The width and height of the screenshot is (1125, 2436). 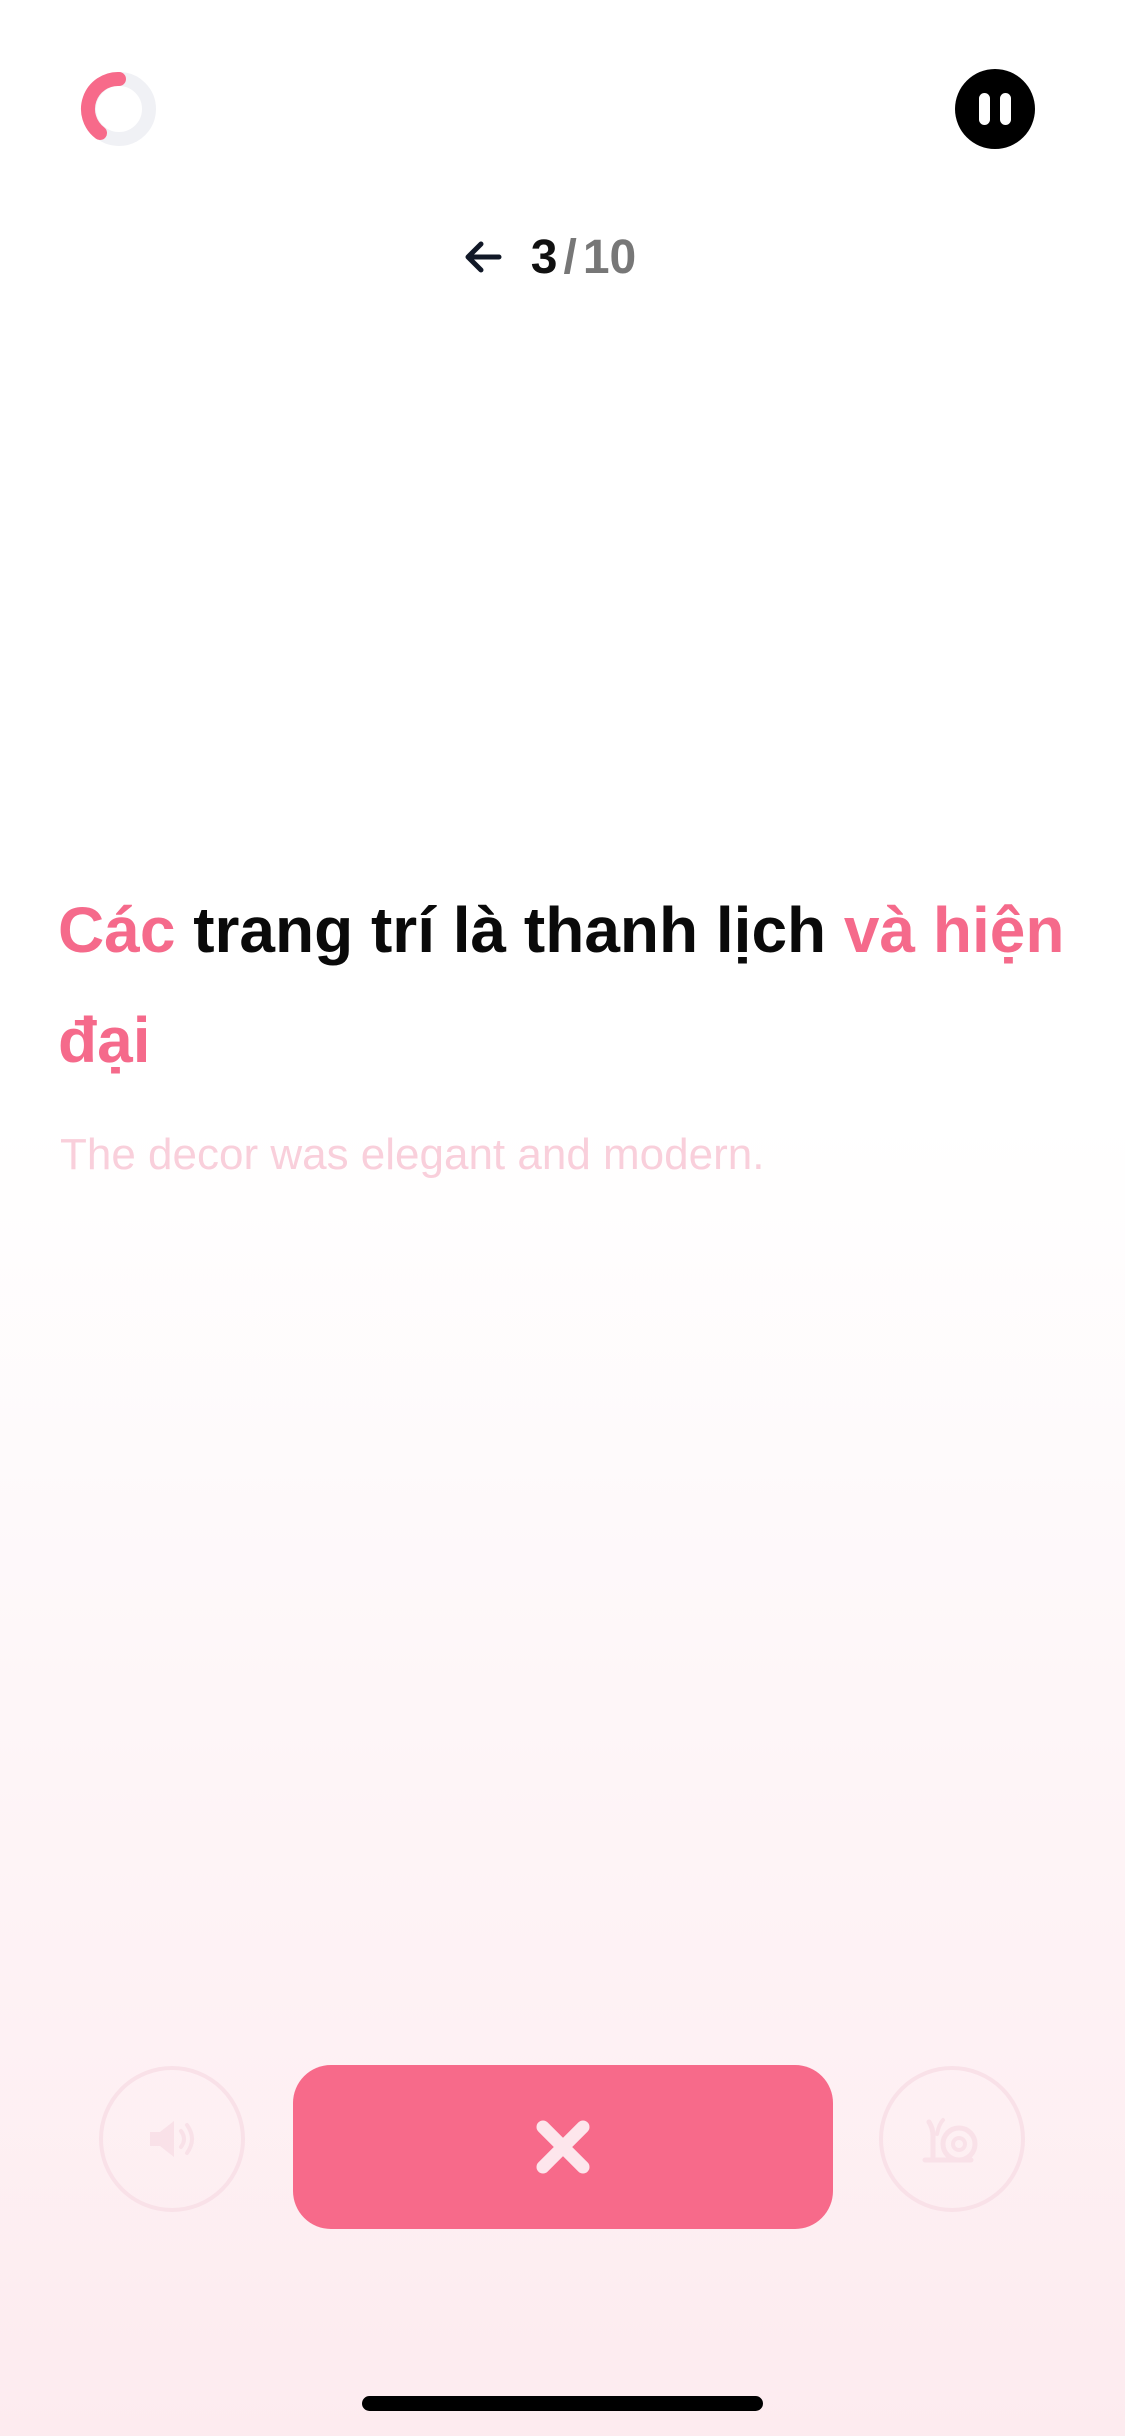 I want to click on sentence-text: trang trí là thanh lịch, so click(x=509, y=930).